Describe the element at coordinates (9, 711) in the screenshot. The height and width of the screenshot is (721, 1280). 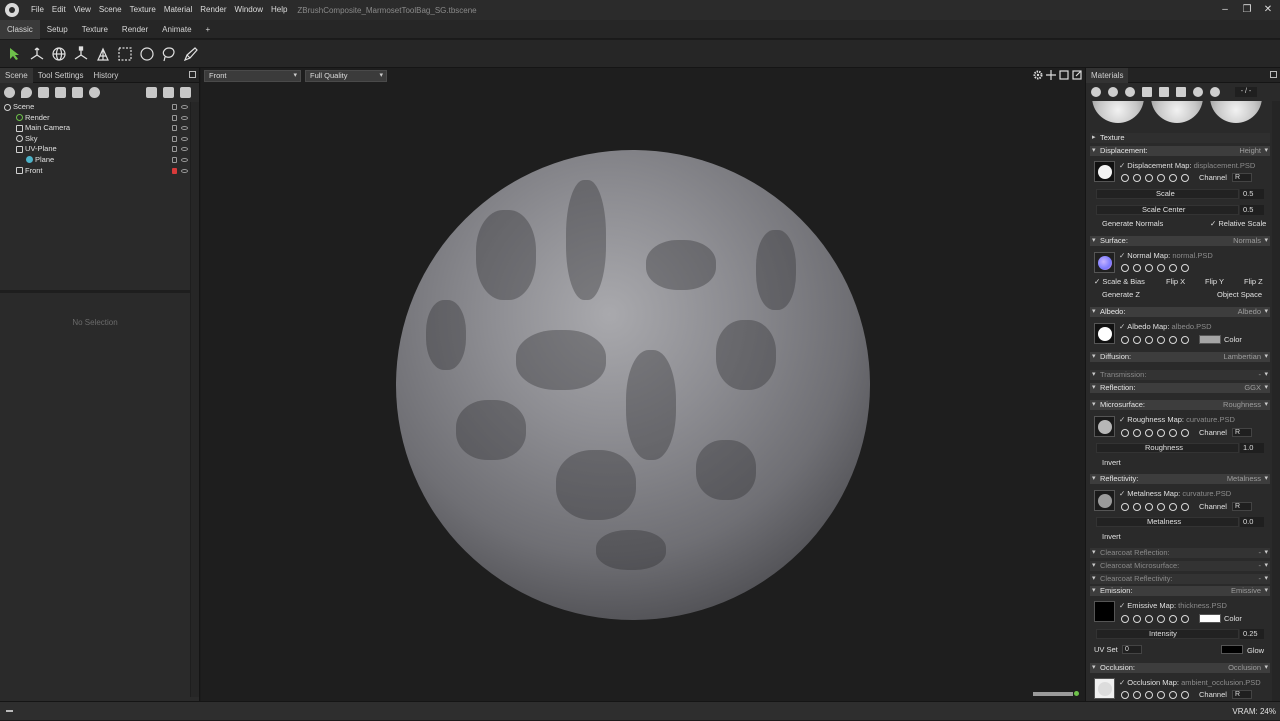
I see `grip-icon` at that location.